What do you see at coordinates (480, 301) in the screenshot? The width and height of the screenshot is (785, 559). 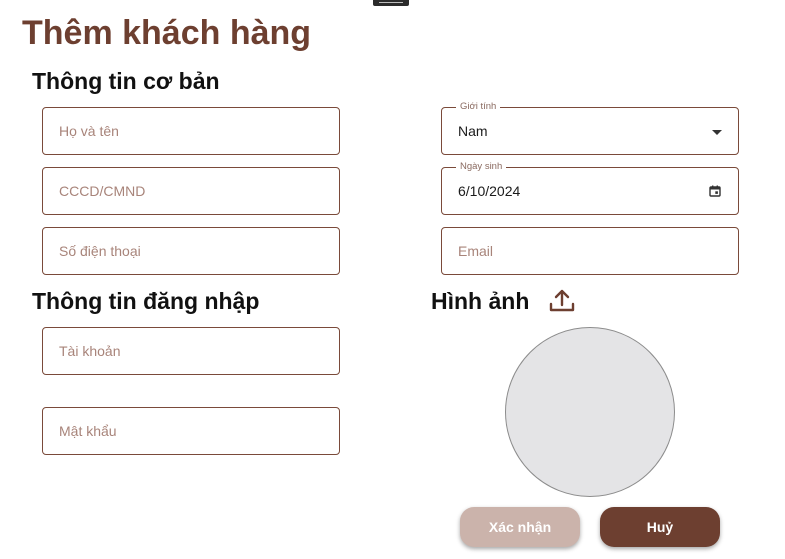 I see `section-title-image: Hình ảnh` at bounding box center [480, 301].